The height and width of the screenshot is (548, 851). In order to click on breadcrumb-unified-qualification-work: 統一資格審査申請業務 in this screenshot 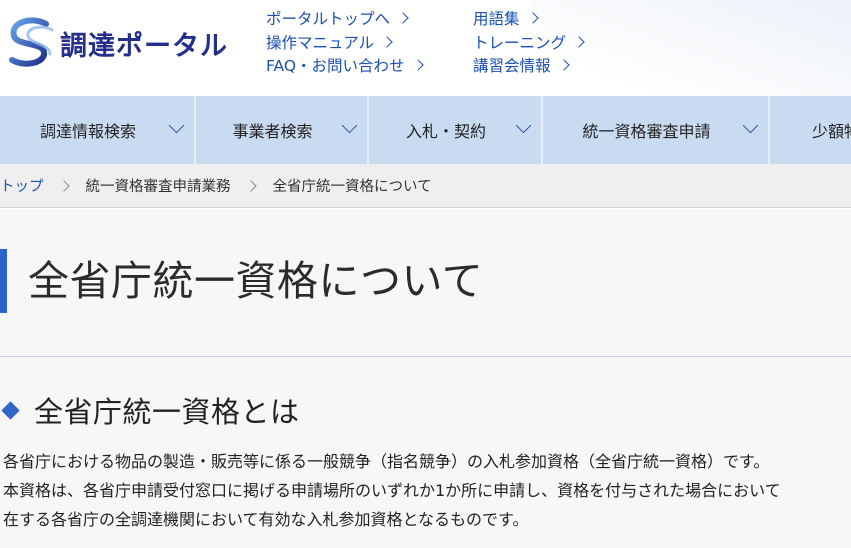, I will do `click(158, 185)`.